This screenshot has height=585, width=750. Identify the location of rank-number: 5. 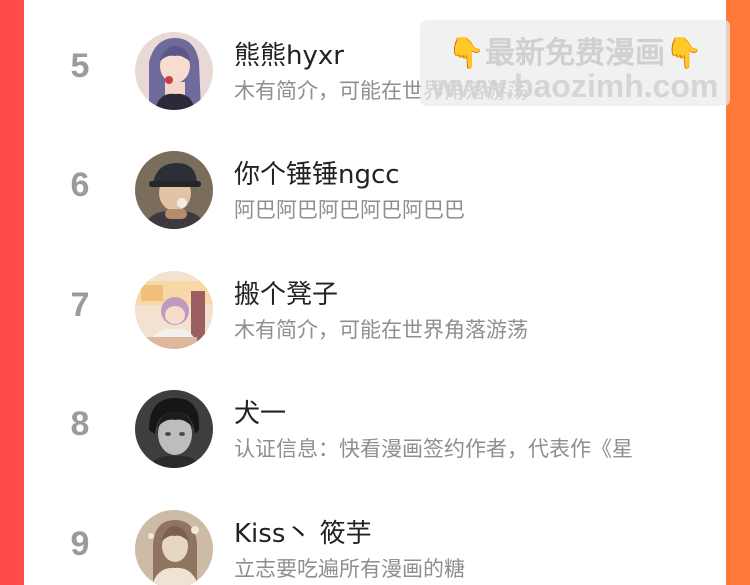
(80, 66).